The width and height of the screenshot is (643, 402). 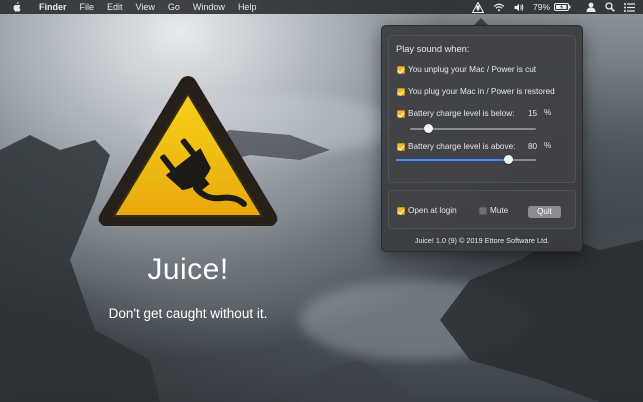 I want to click on quit-button: Quit, so click(x=544, y=212).